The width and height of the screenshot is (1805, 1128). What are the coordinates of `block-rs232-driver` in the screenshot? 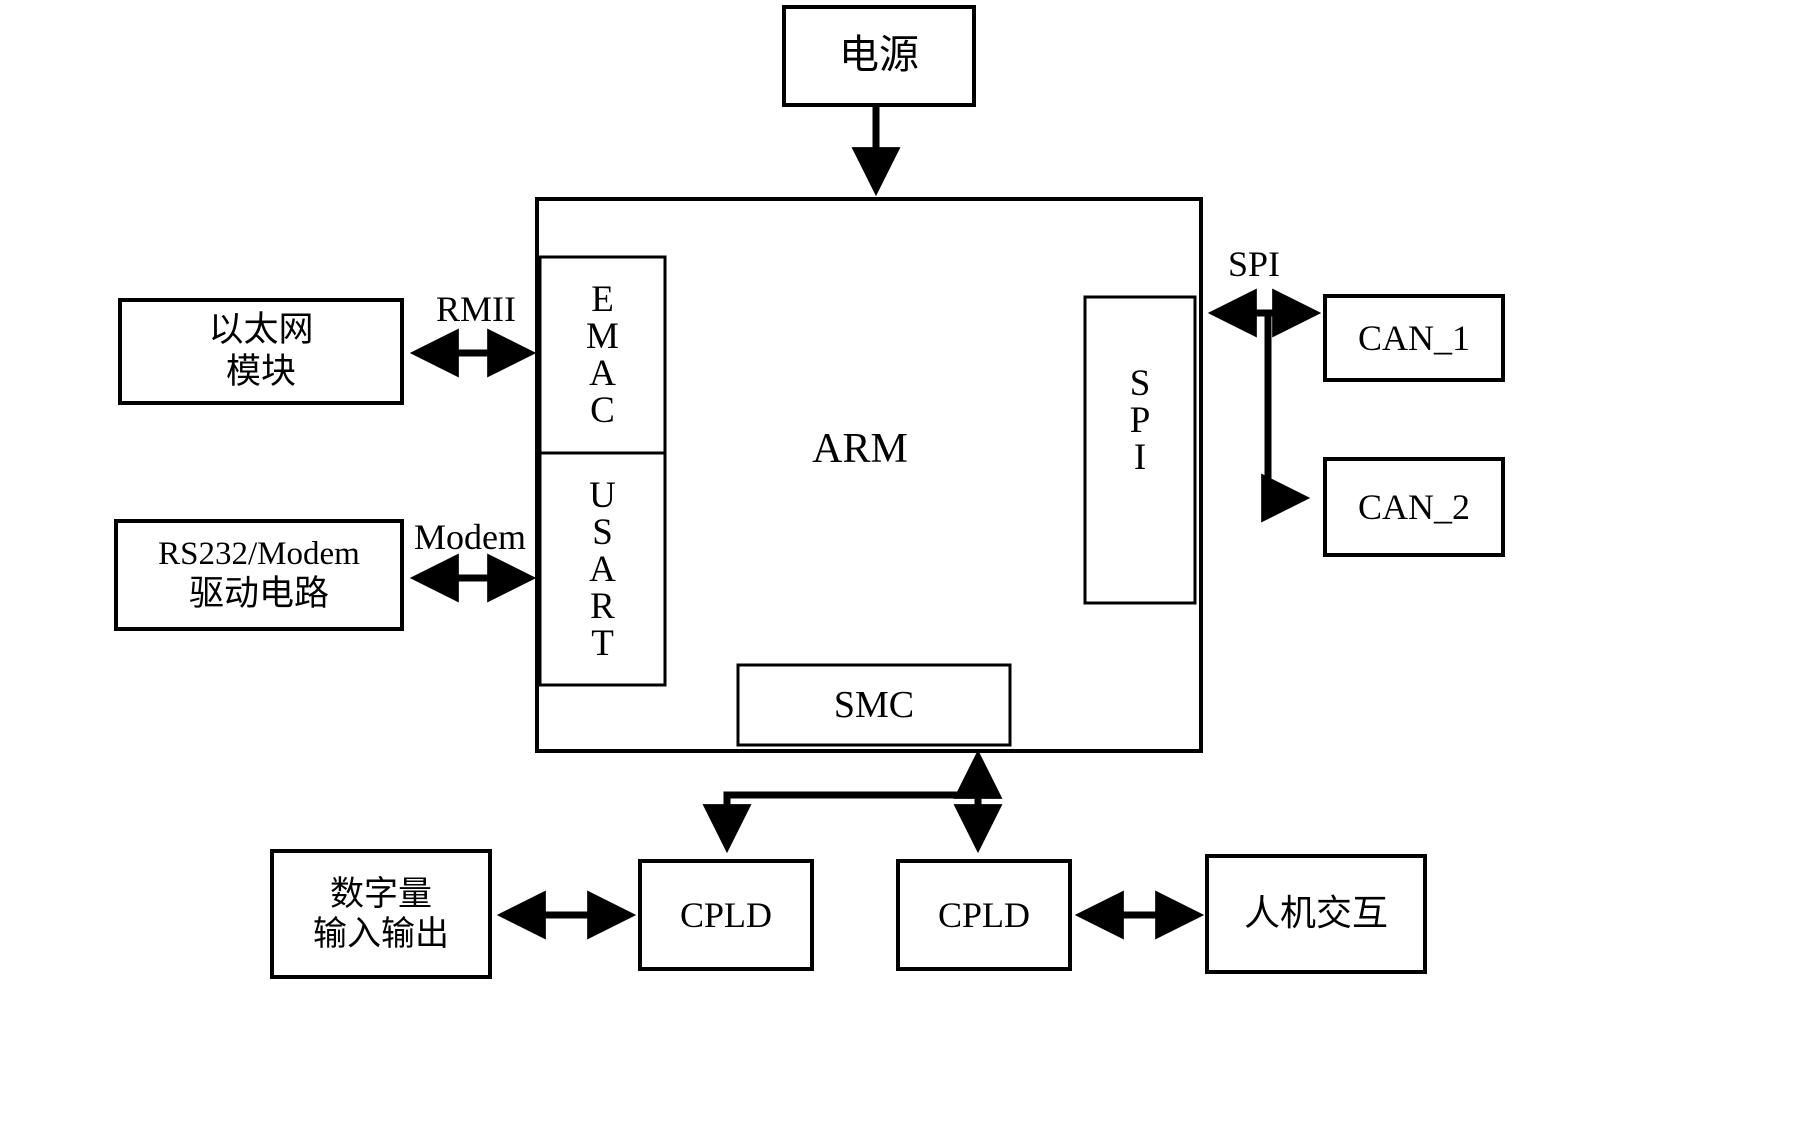 It's located at (259, 575).